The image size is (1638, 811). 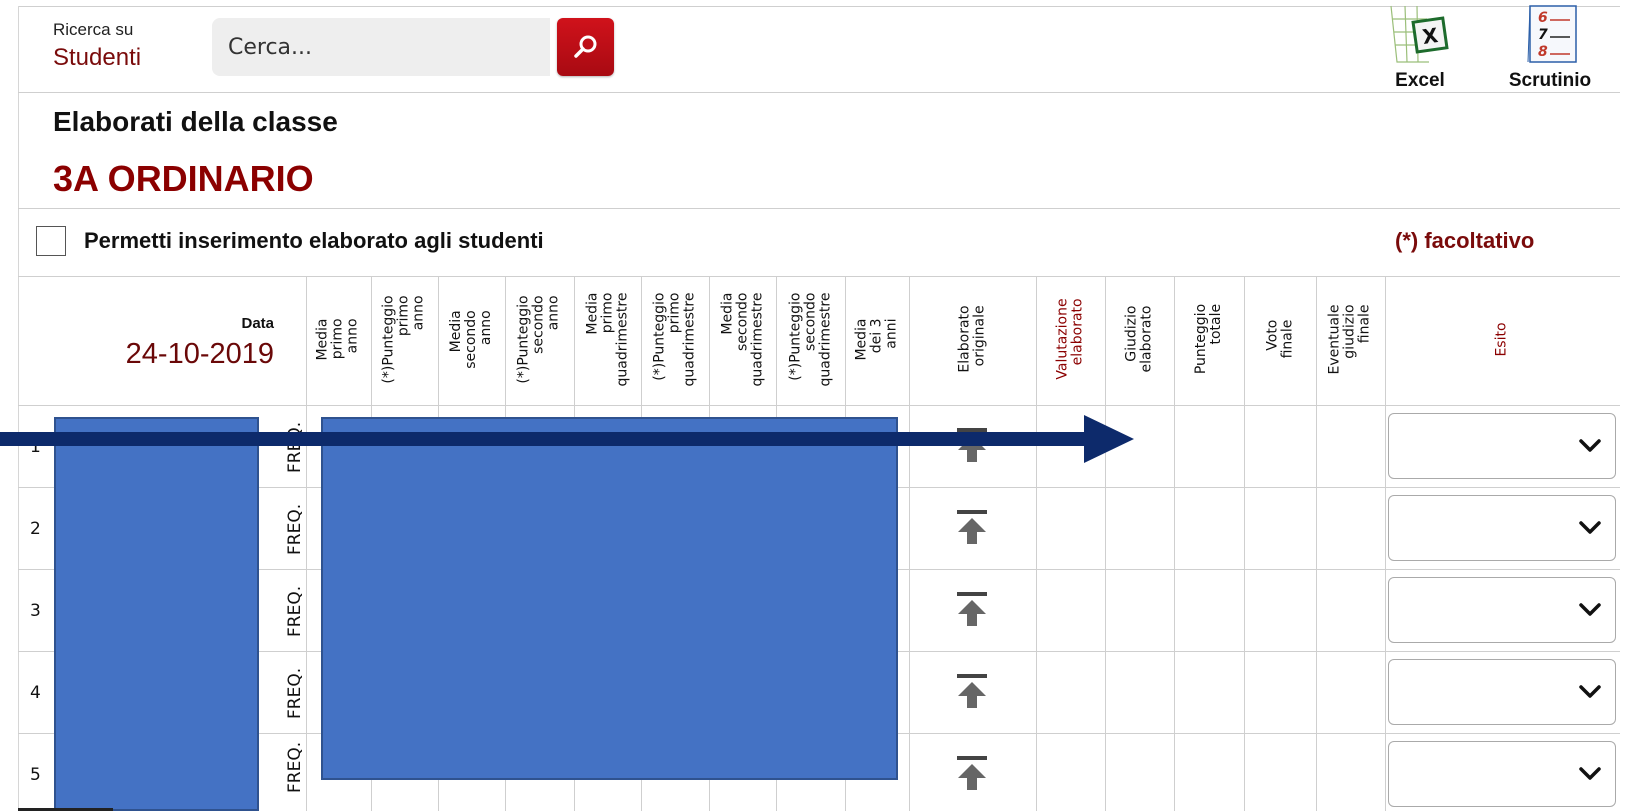 What do you see at coordinates (607, 339) in the screenshot?
I see `col-header-media-primo-quadrimestre: Media primo quadrimestre` at bounding box center [607, 339].